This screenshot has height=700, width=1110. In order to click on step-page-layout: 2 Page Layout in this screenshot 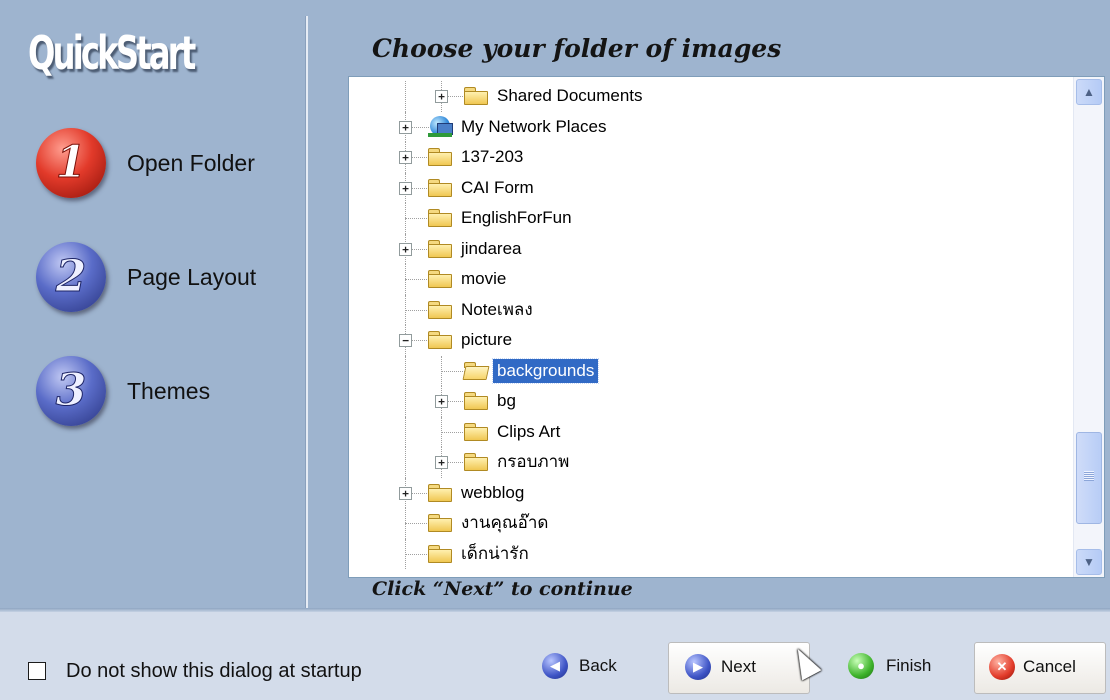, I will do `click(161, 278)`.